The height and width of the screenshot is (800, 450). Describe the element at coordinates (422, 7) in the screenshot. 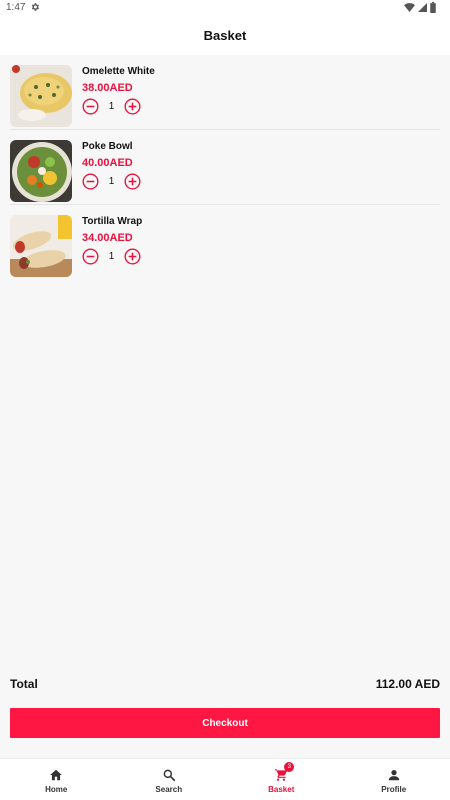

I see `signal-icon` at that location.